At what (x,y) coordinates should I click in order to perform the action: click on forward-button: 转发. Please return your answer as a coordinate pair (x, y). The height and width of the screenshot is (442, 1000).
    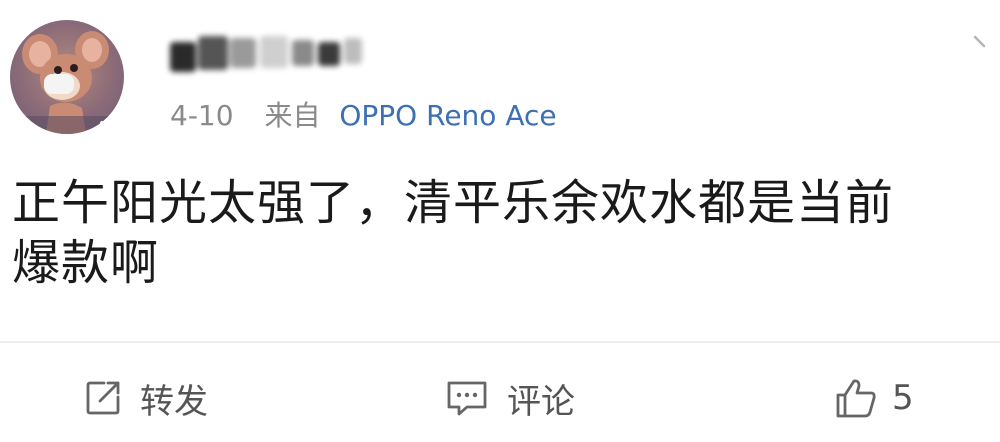
    Looking at the image, I should click on (146, 398).